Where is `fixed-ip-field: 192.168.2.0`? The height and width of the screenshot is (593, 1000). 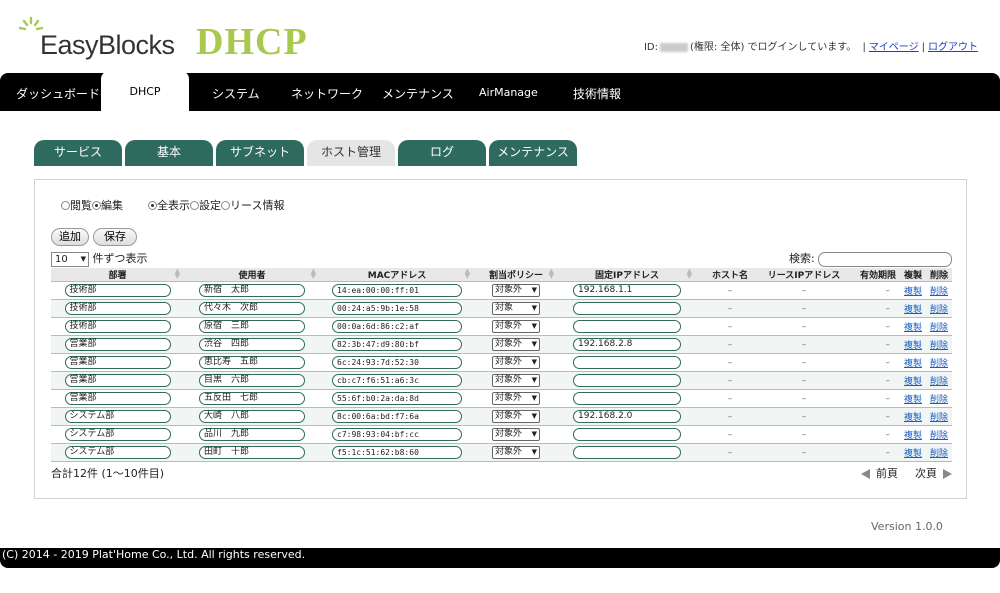
fixed-ip-field: 192.168.2.0 is located at coordinates (627, 416).